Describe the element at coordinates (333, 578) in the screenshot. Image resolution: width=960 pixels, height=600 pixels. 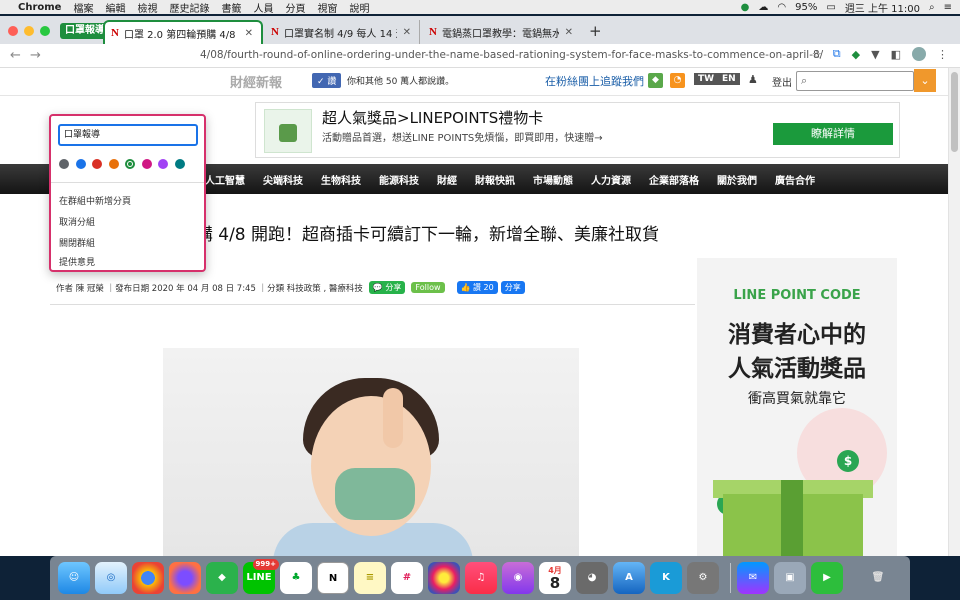
I see `notion-icon: N` at that location.